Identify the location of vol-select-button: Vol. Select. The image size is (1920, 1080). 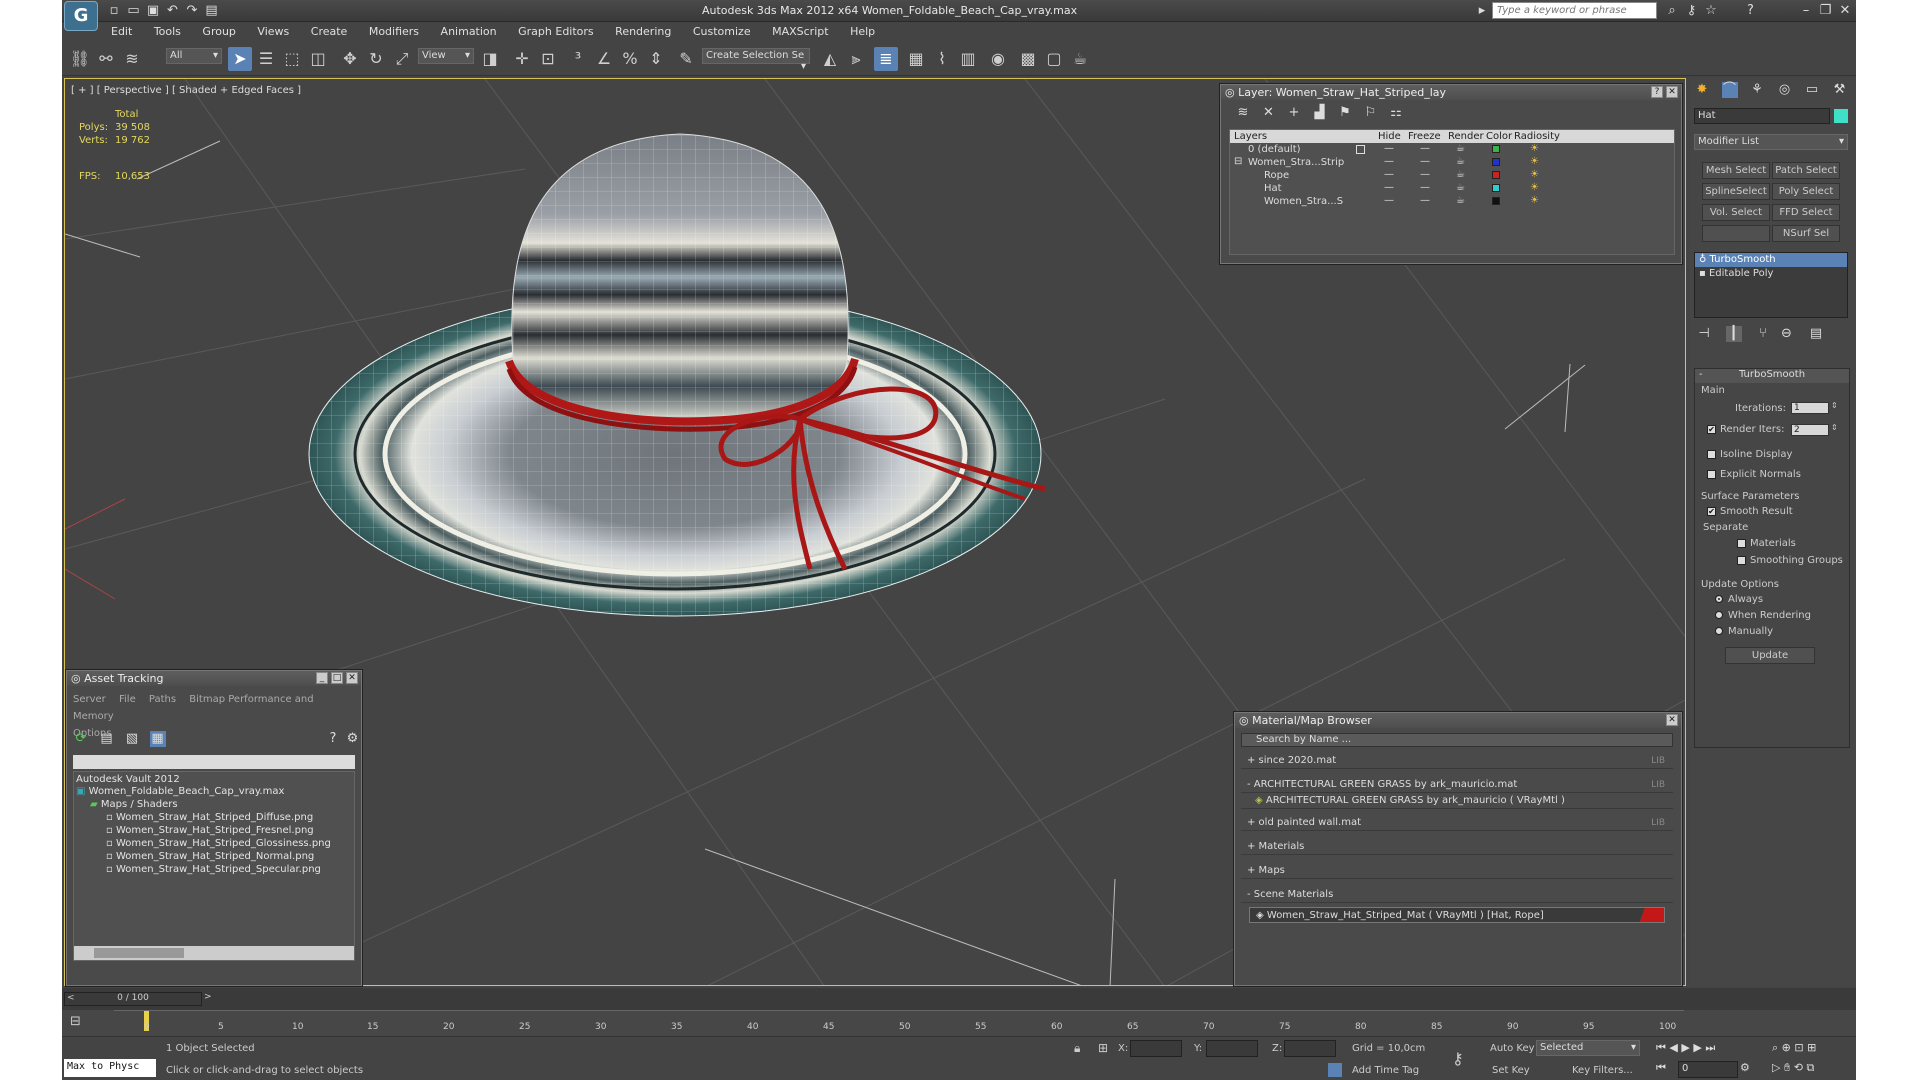
(1736, 212).